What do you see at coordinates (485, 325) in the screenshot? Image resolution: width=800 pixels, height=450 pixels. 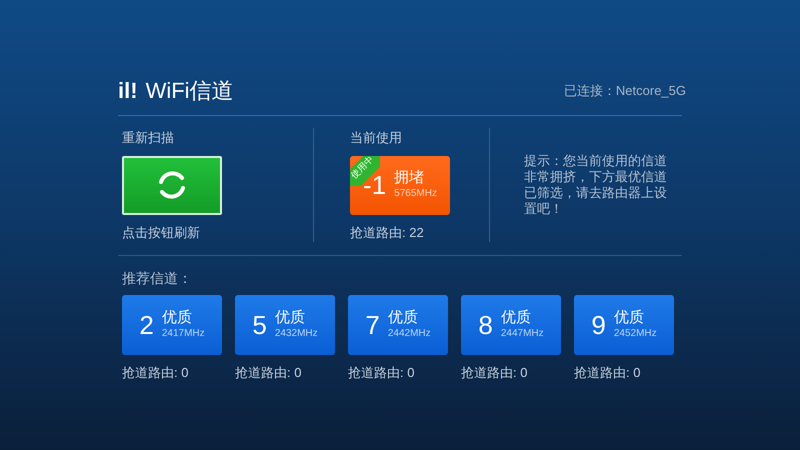 I see `channel-number: 8` at bounding box center [485, 325].